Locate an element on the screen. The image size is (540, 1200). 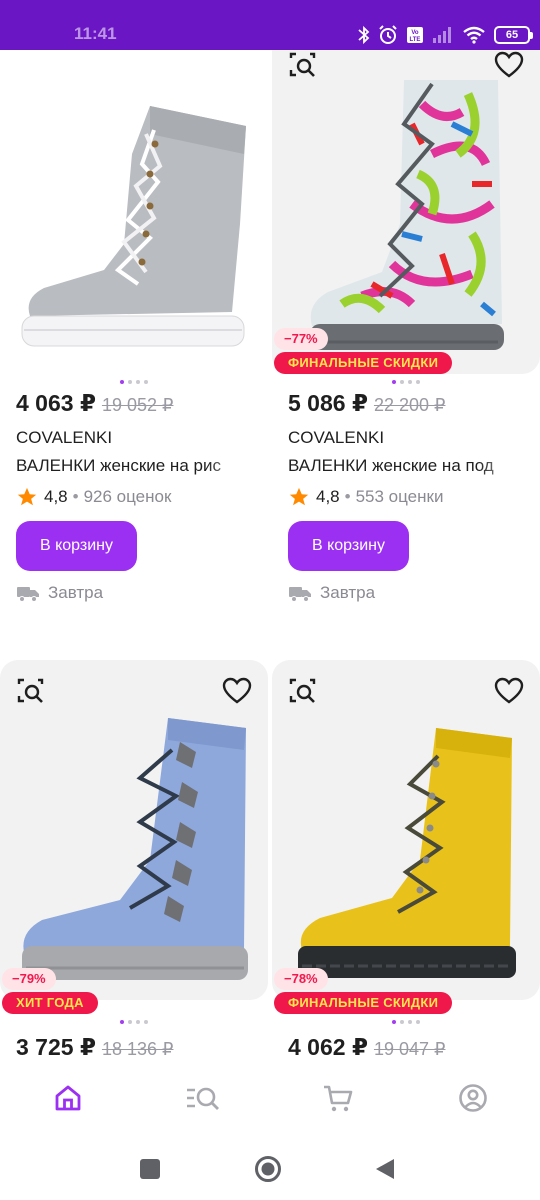
discount-label: −77% is located at coordinates (301, 339).